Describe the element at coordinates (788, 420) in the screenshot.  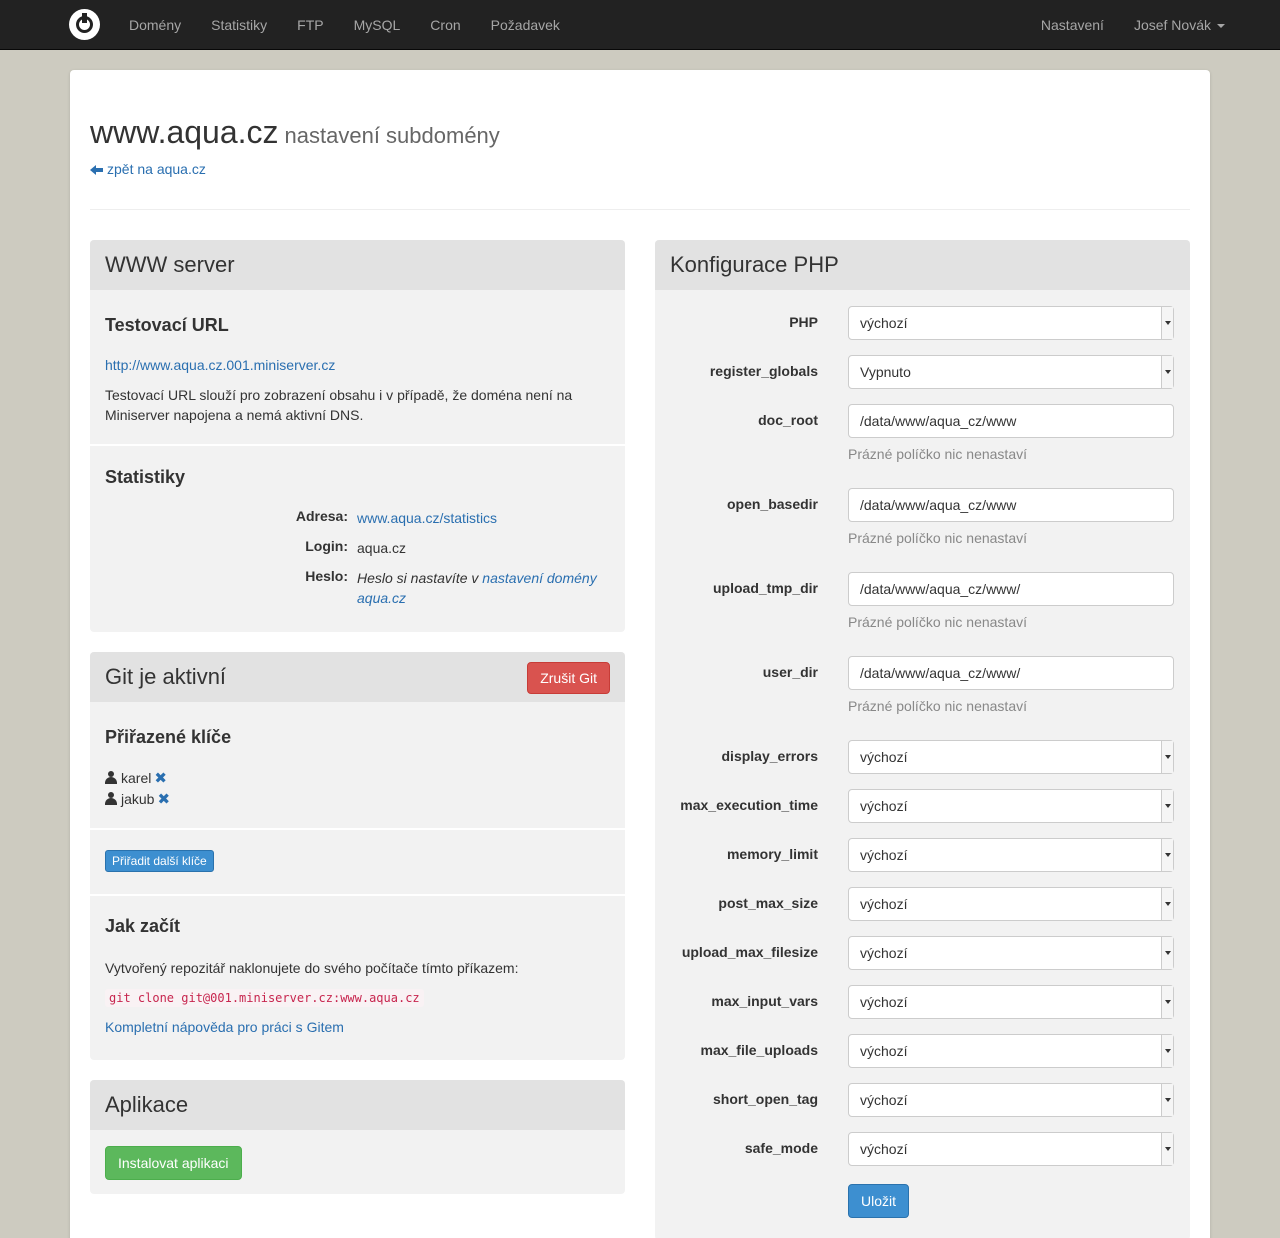
I see `php-field-label: doc_root` at that location.